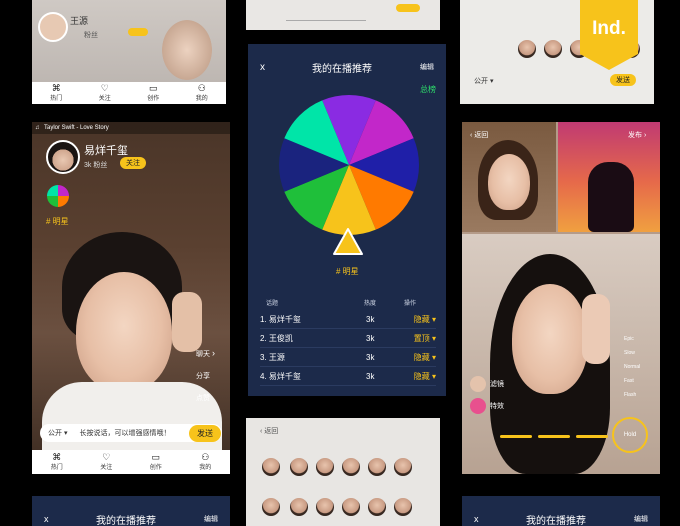 This screenshot has height=526, width=680. What do you see at coordinates (637, 135) in the screenshot?
I see `publish-button: 发布 ›` at bounding box center [637, 135].